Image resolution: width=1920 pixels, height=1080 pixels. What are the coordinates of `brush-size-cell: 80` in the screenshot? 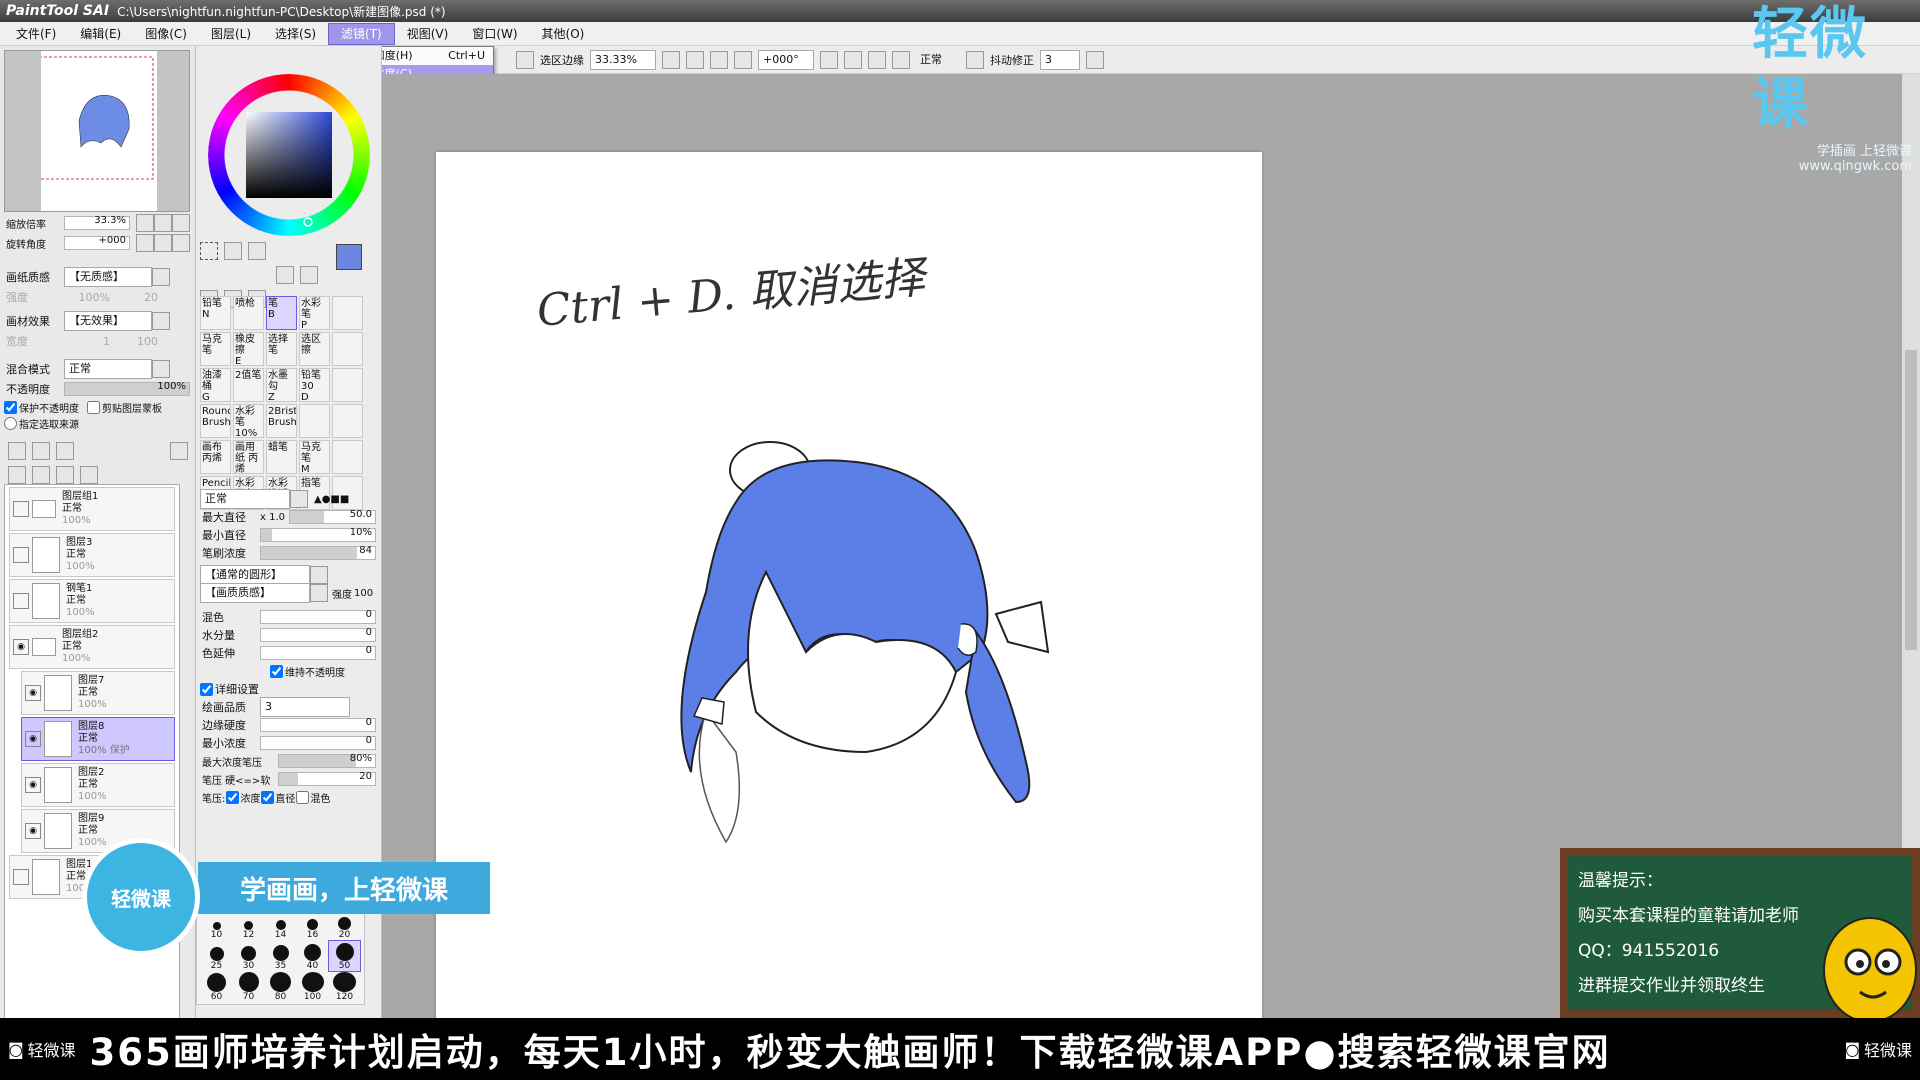 It's located at (280, 987).